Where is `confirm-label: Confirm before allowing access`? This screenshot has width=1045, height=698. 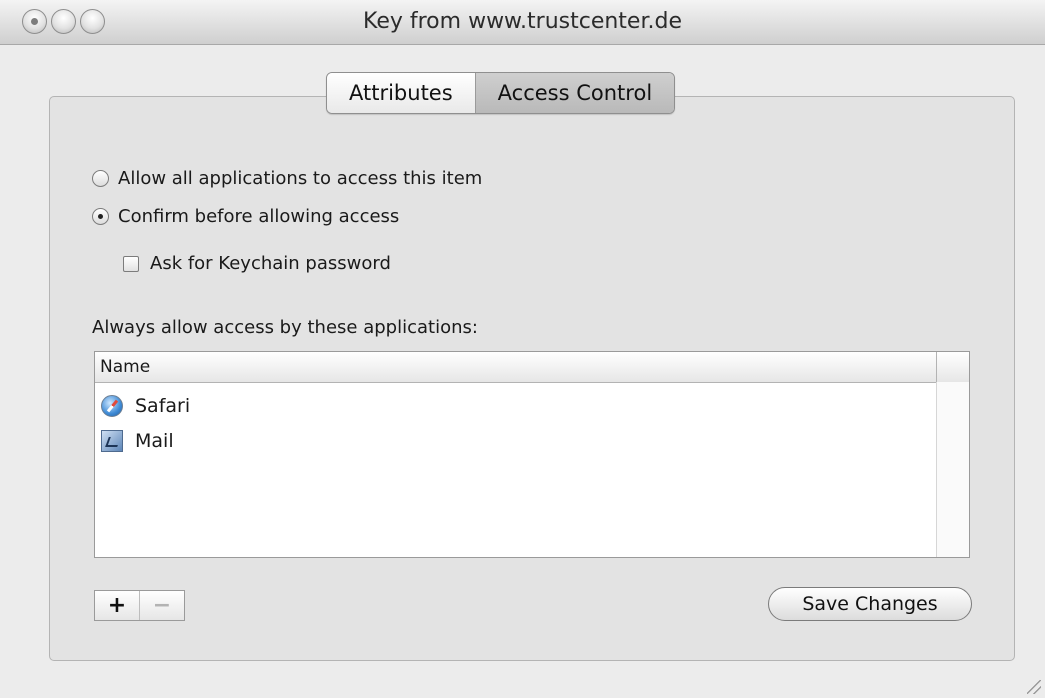
confirm-label: Confirm before allowing access is located at coordinates (259, 216).